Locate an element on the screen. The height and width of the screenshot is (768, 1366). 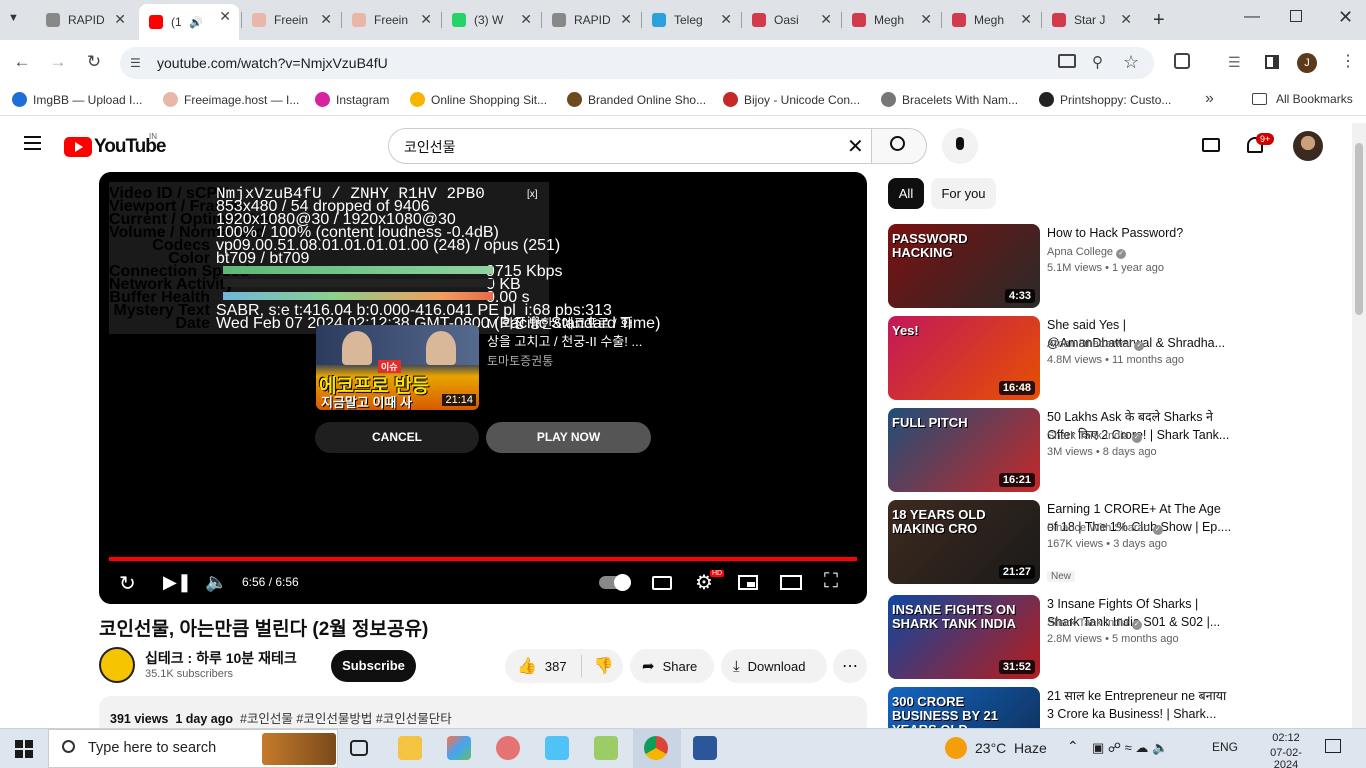
subscribe-button: Subscribe is located at coordinates (373, 666).